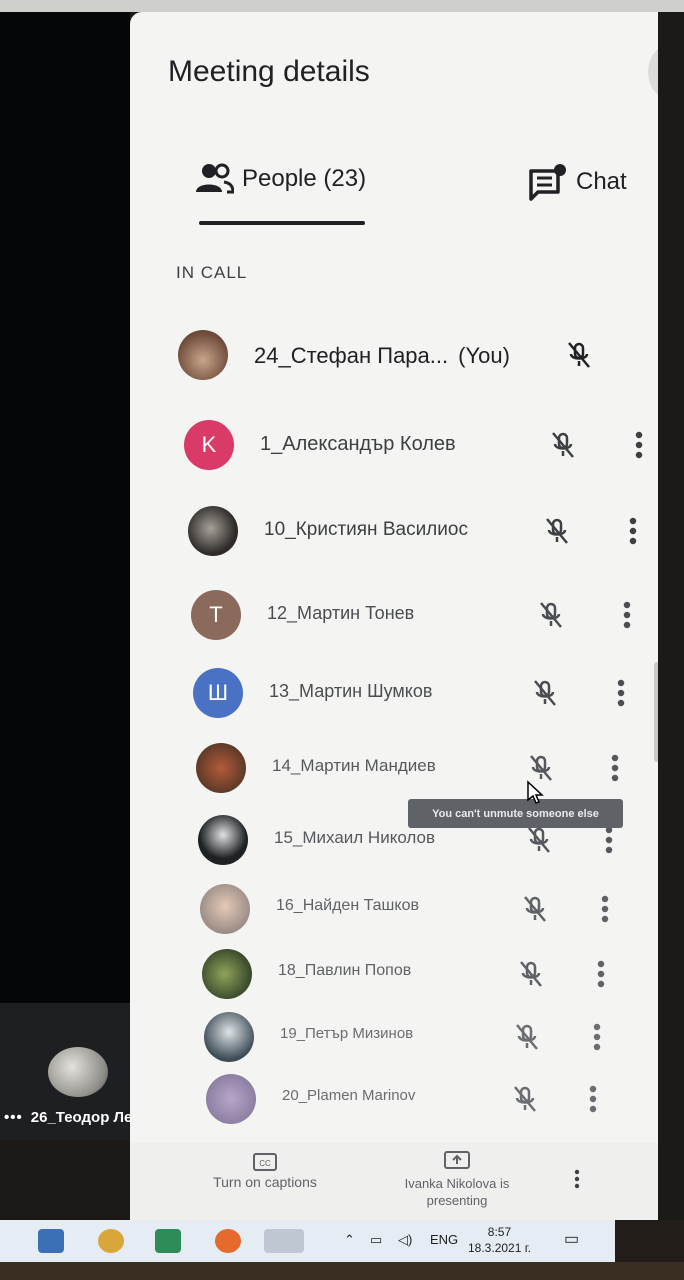  Describe the element at coordinates (282, 223) in the screenshot. I see `active-tab-indicator` at that location.